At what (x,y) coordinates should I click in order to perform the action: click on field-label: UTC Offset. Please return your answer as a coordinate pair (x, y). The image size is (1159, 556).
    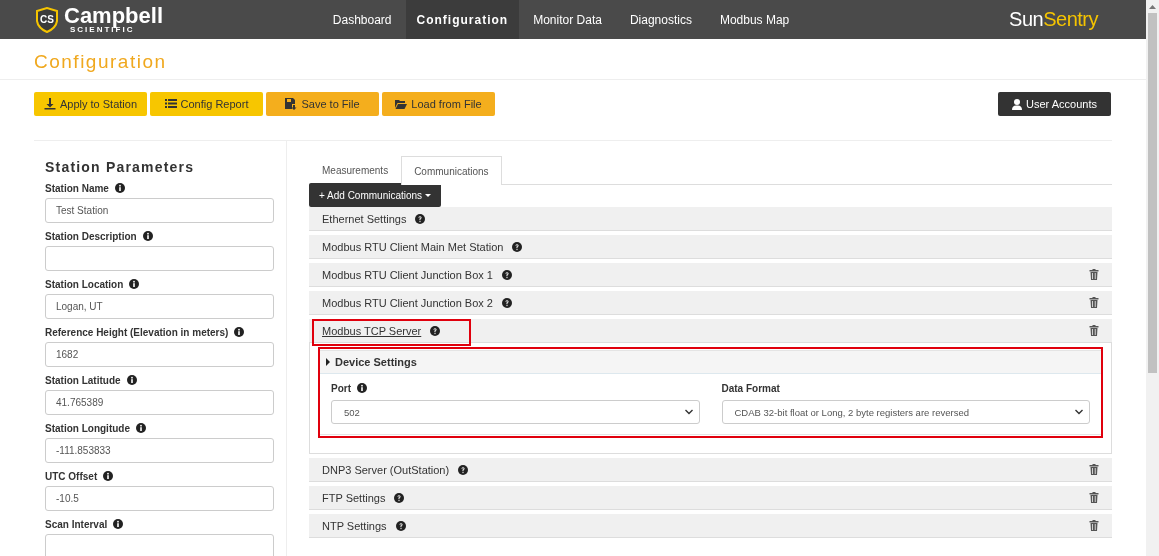
    Looking at the image, I should click on (71, 476).